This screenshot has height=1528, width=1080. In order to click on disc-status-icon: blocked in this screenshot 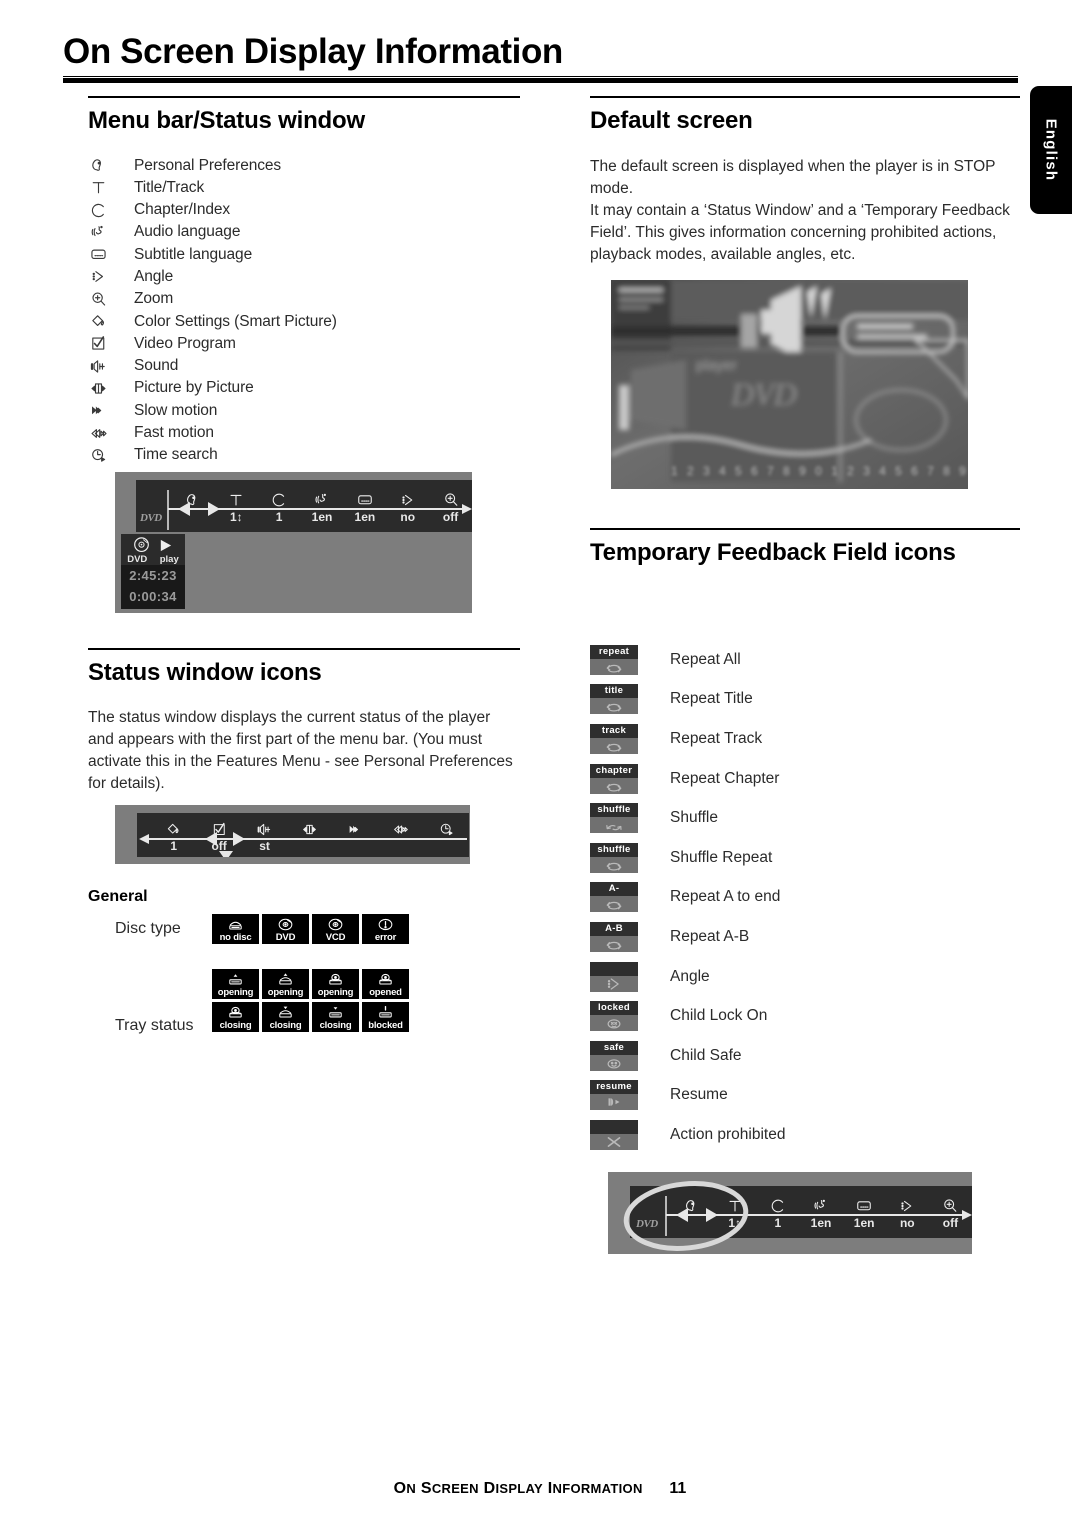, I will do `click(385, 1017)`.